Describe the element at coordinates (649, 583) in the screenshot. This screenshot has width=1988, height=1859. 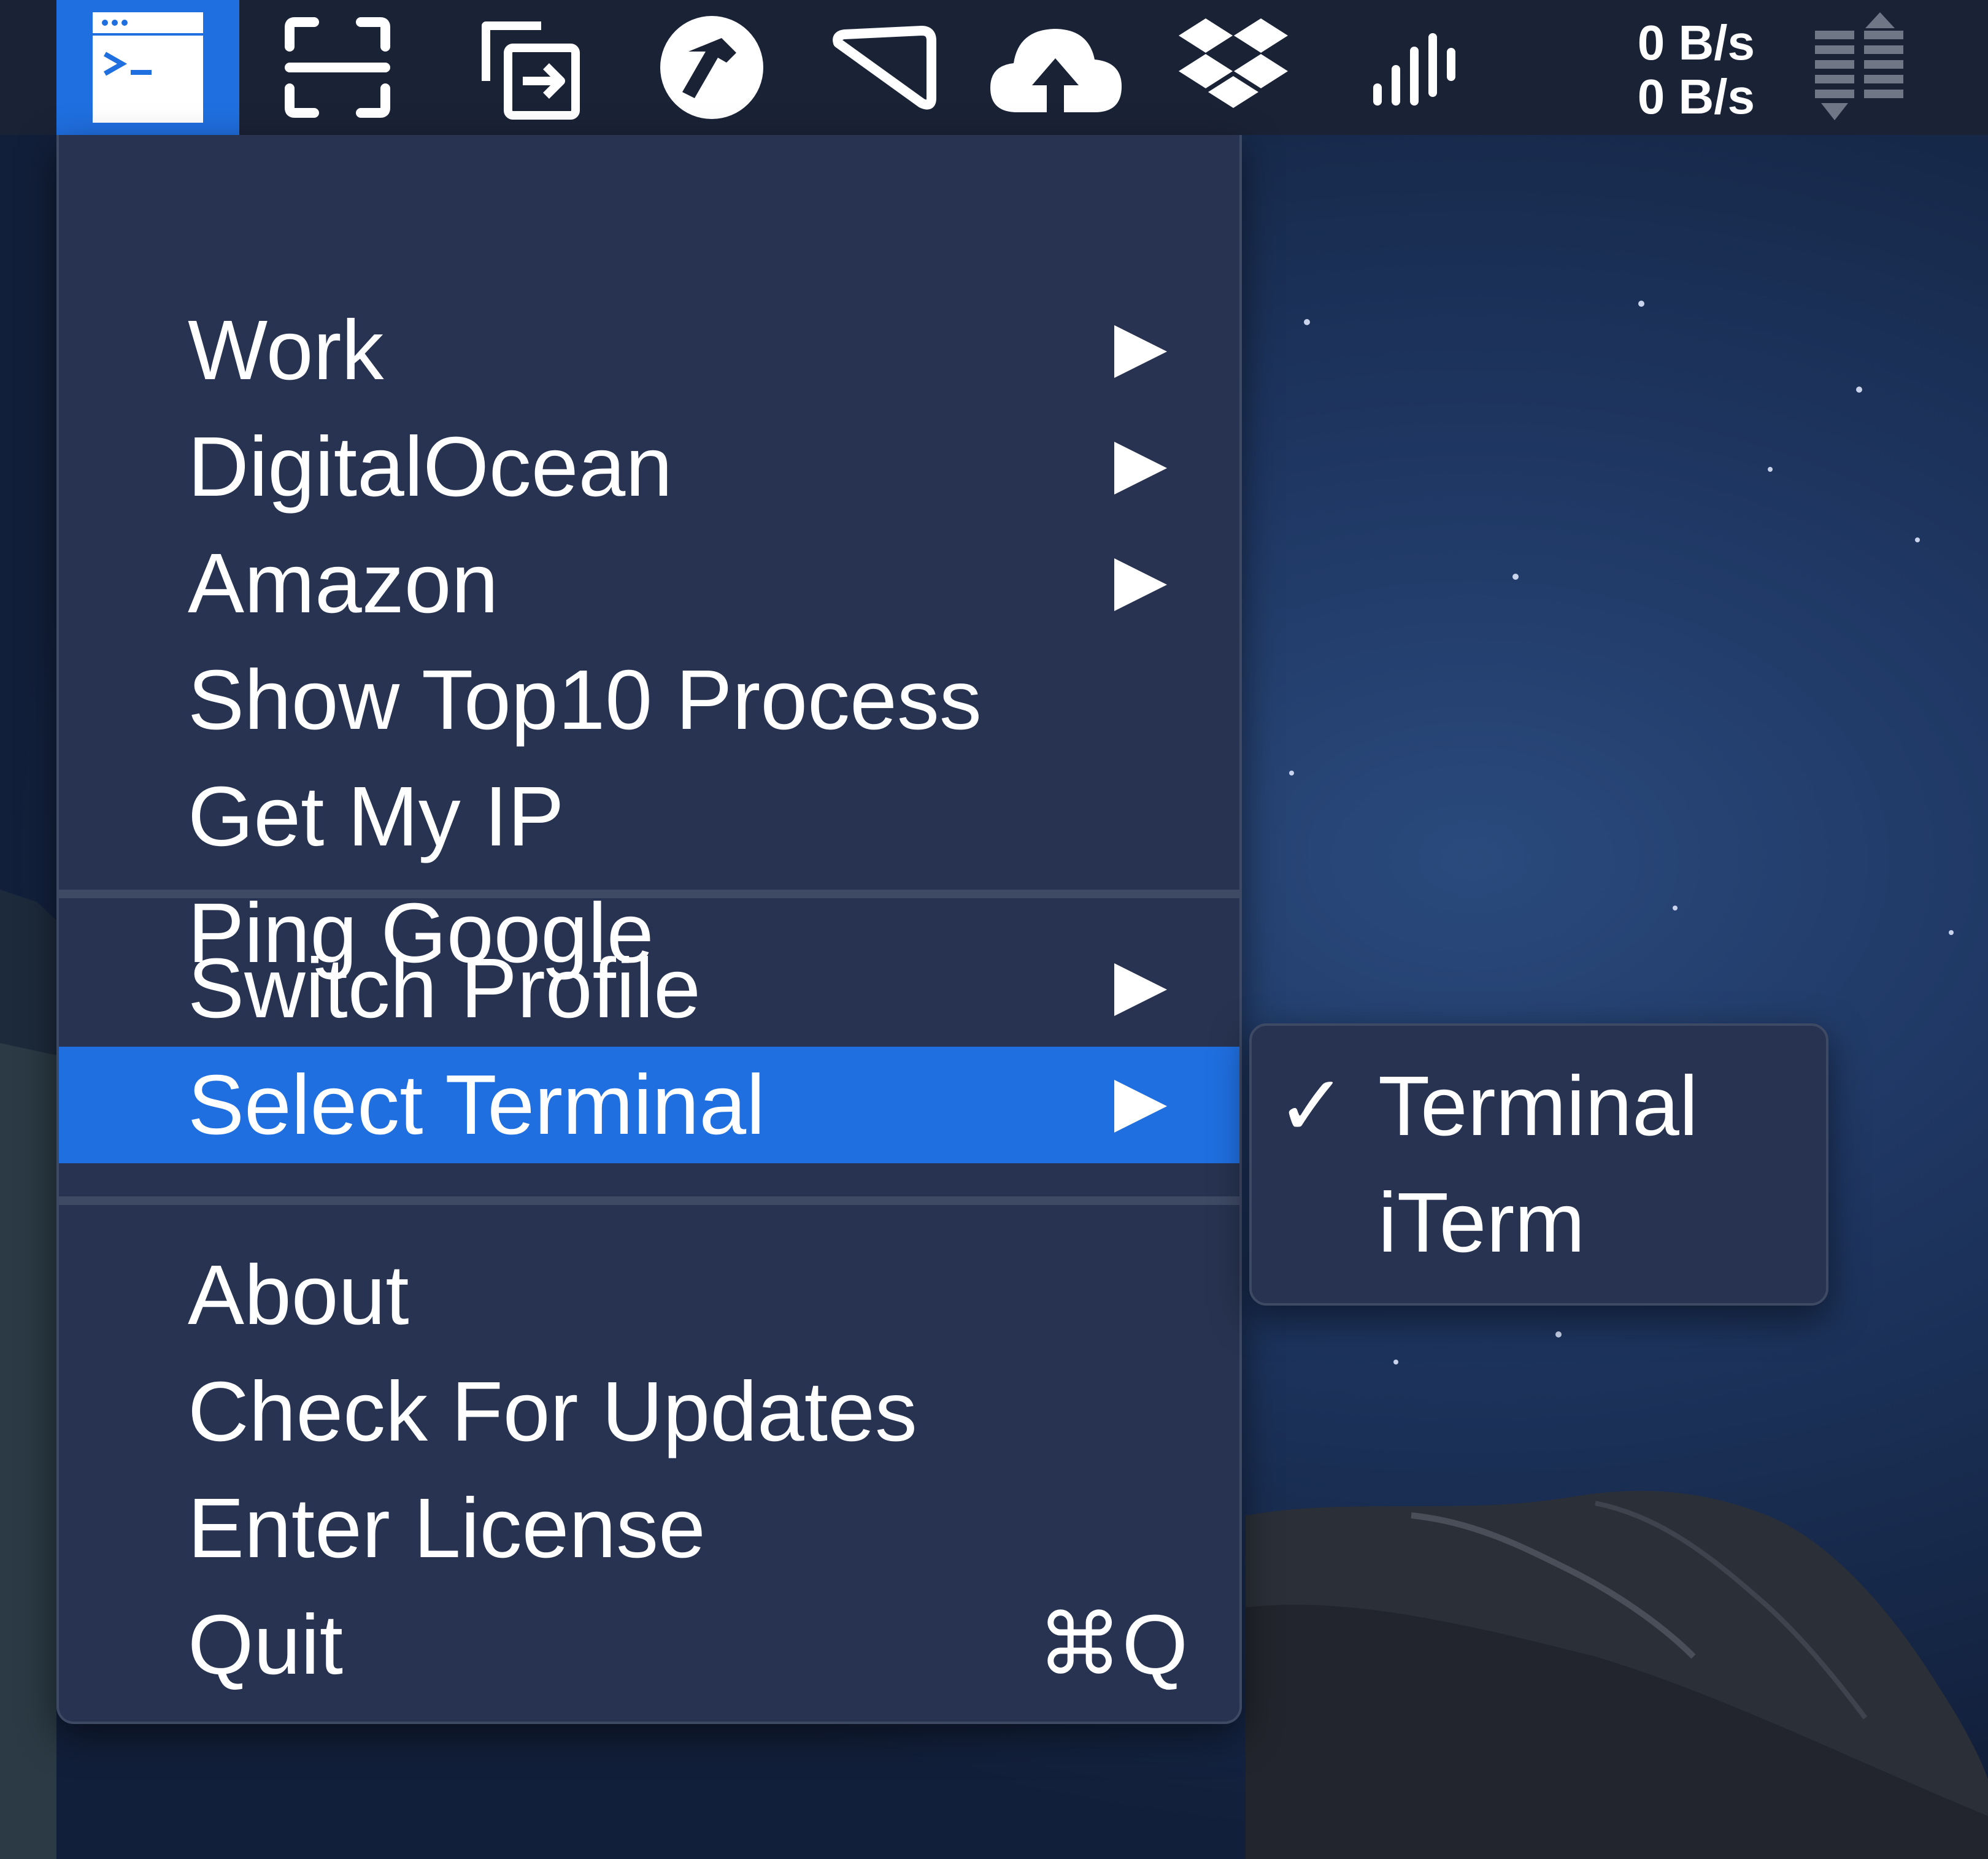
I see `menu-item-amazon: Amazon` at that location.